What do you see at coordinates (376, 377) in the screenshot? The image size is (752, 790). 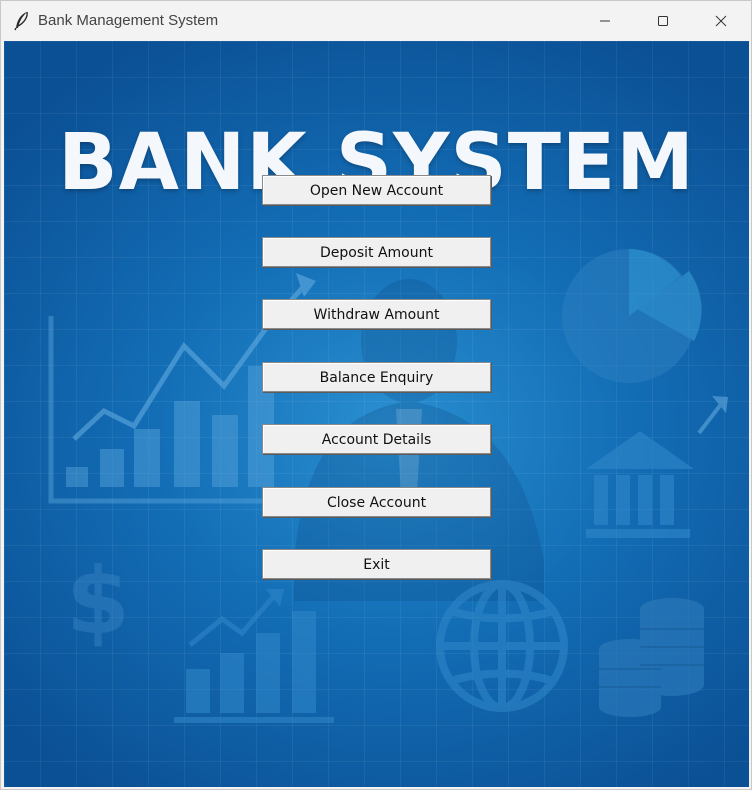 I see `balance-enquiry-button: Balance Enquiry` at bounding box center [376, 377].